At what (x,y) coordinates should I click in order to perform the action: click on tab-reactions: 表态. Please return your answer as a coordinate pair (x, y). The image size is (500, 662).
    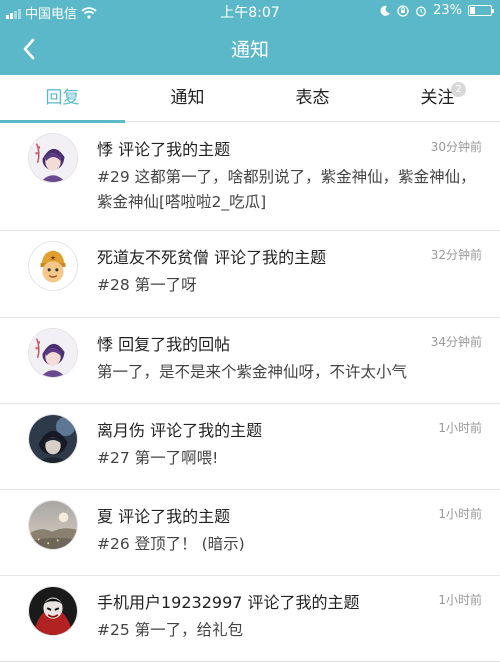
    Looking at the image, I should click on (312, 98).